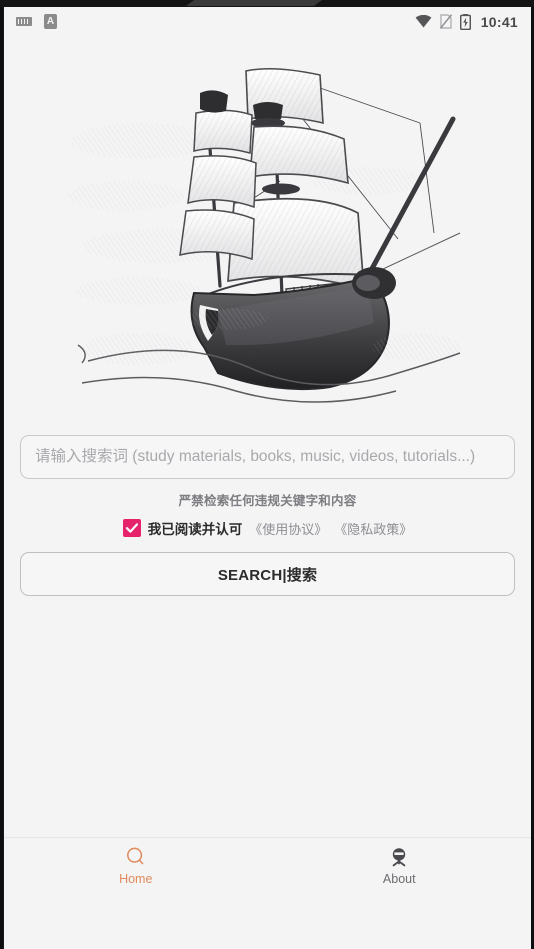  Describe the element at coordinates (195, 529) in the screenshot. I see `agreement-label: 我已阅读并认可` at that location.